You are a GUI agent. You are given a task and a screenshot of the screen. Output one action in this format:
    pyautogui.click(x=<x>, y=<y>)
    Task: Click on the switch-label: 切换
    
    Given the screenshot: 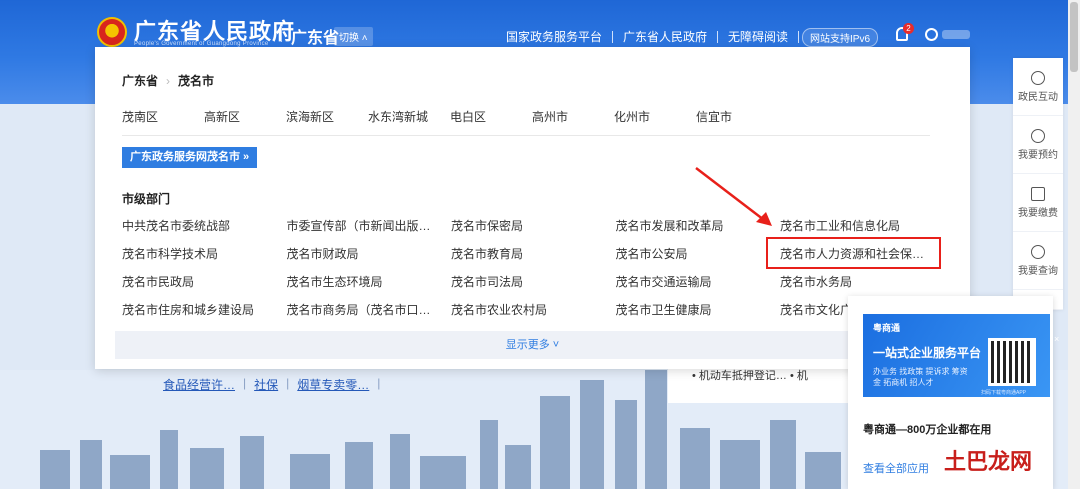 What is the action you would take?
    pyautogui.click(x=349, y=38)
    